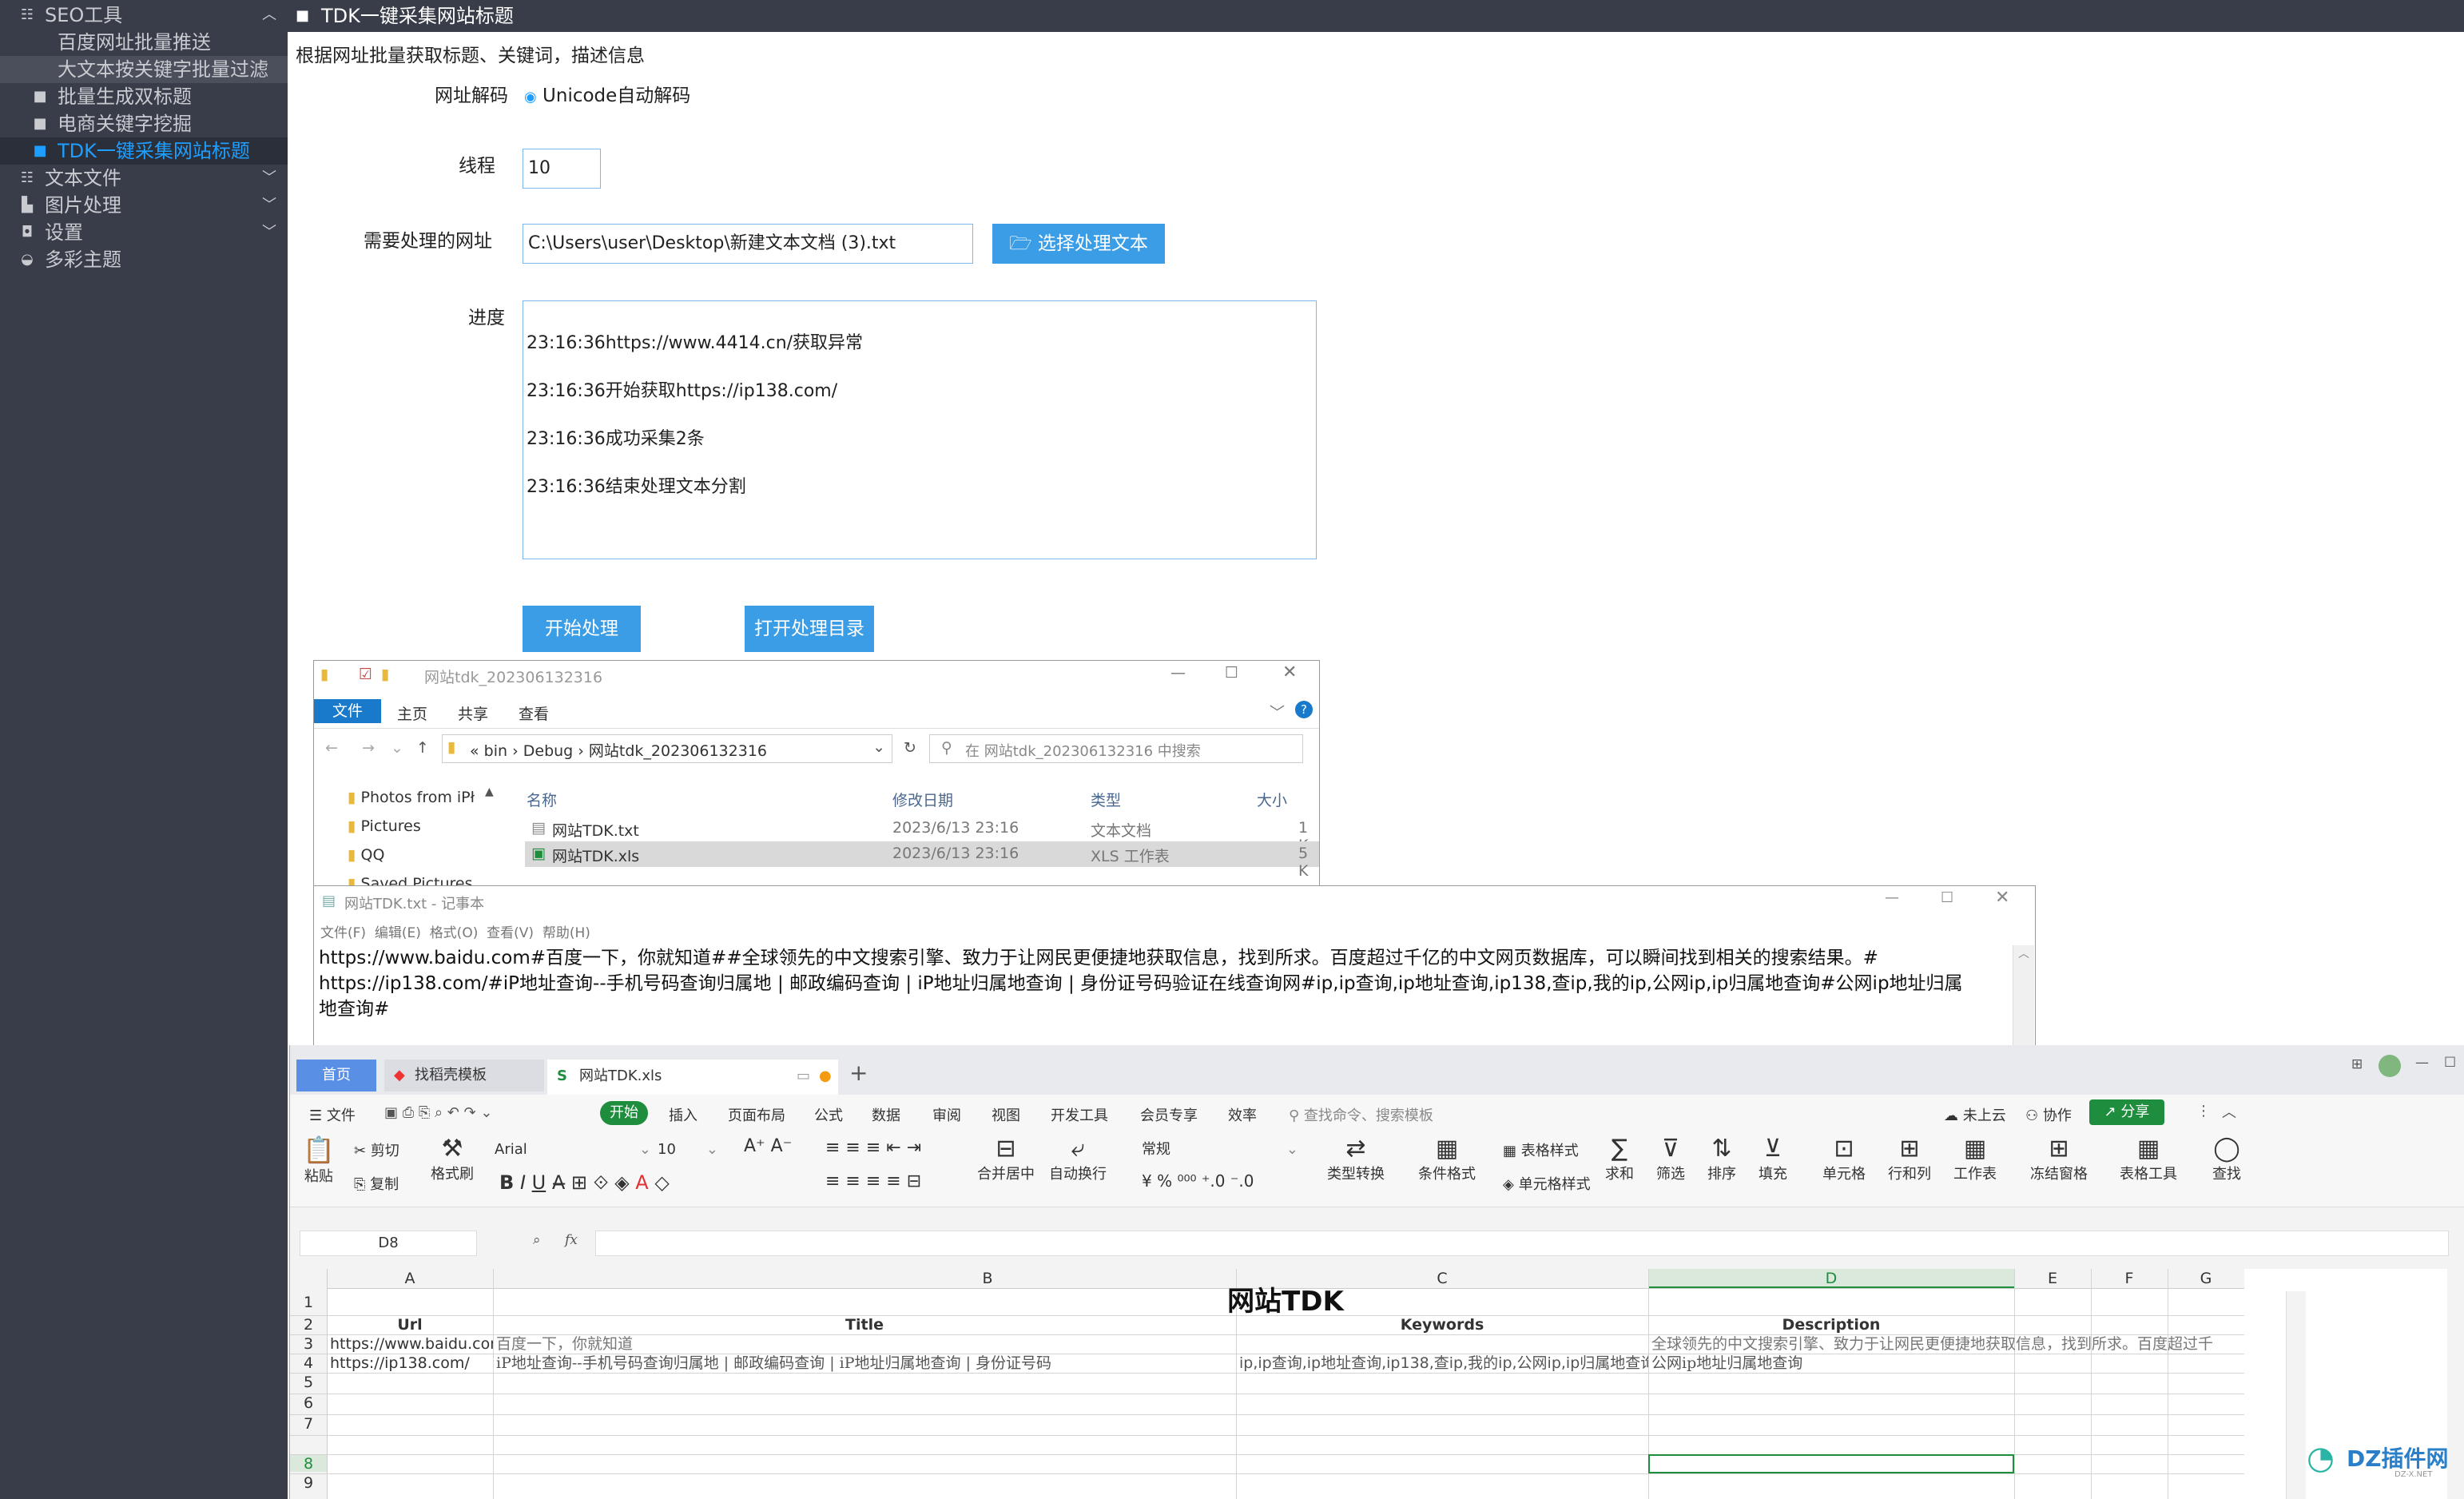  I want to click on align-icons: ≡ ≡ ≡ ⇤ ⇥, so click(873, 1148).